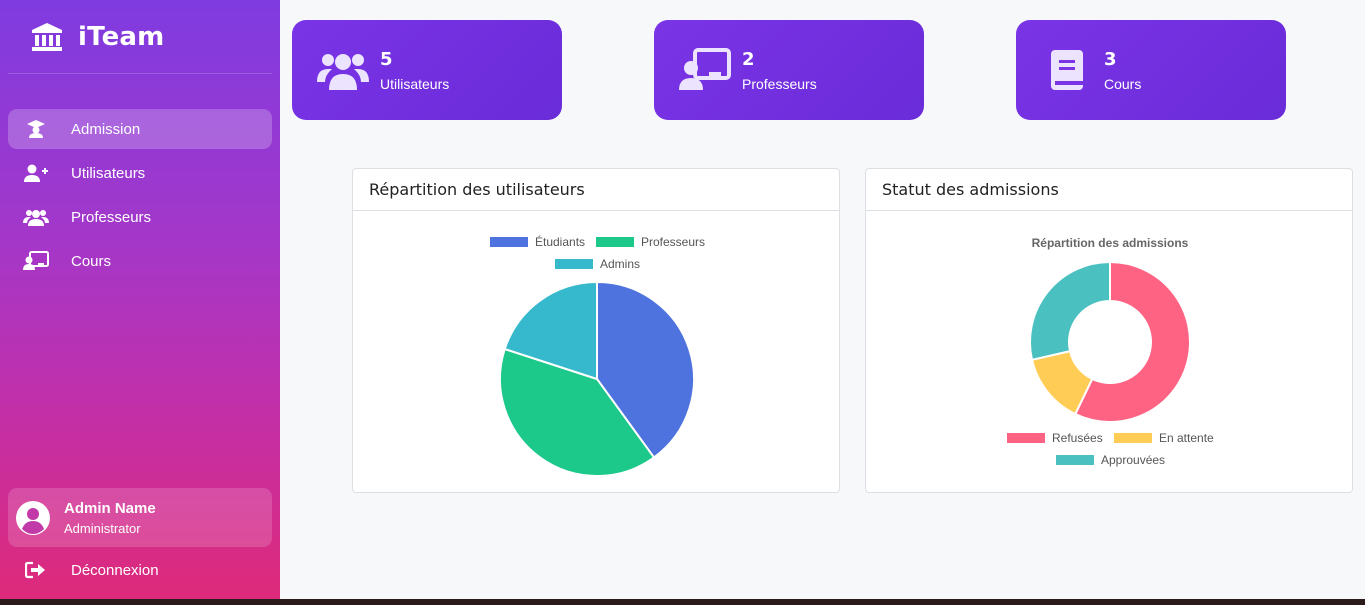 The width and height of the screenshot is (1365, 605). I want to click on sidebar-nav: Admission Utilisateurs Professeurs Cours, so click(140, 197).